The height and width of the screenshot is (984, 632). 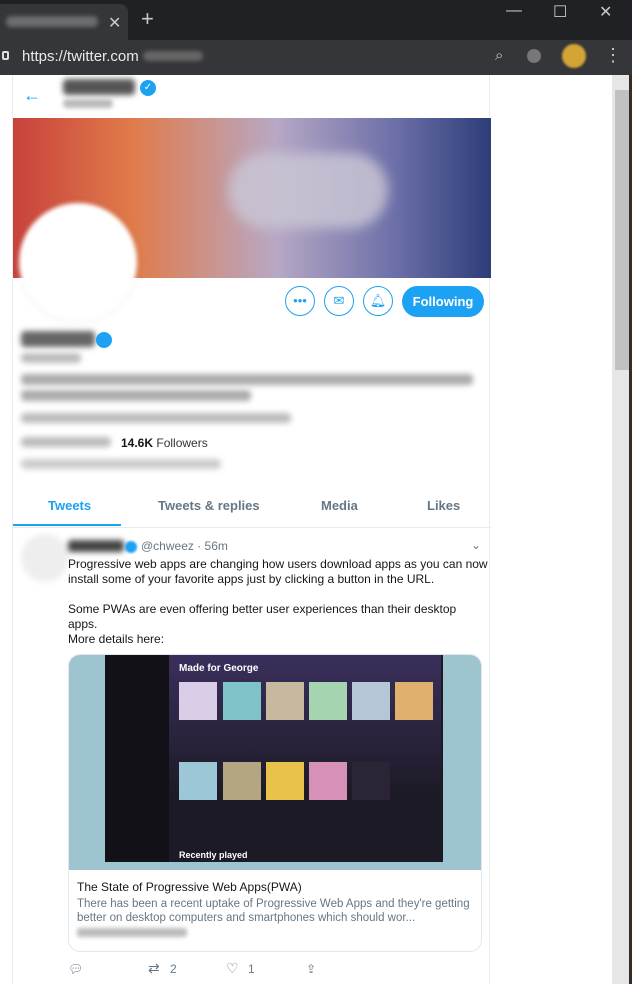 I want to click on browser-menu-icon: ⋮, so click(x=613, y=55).